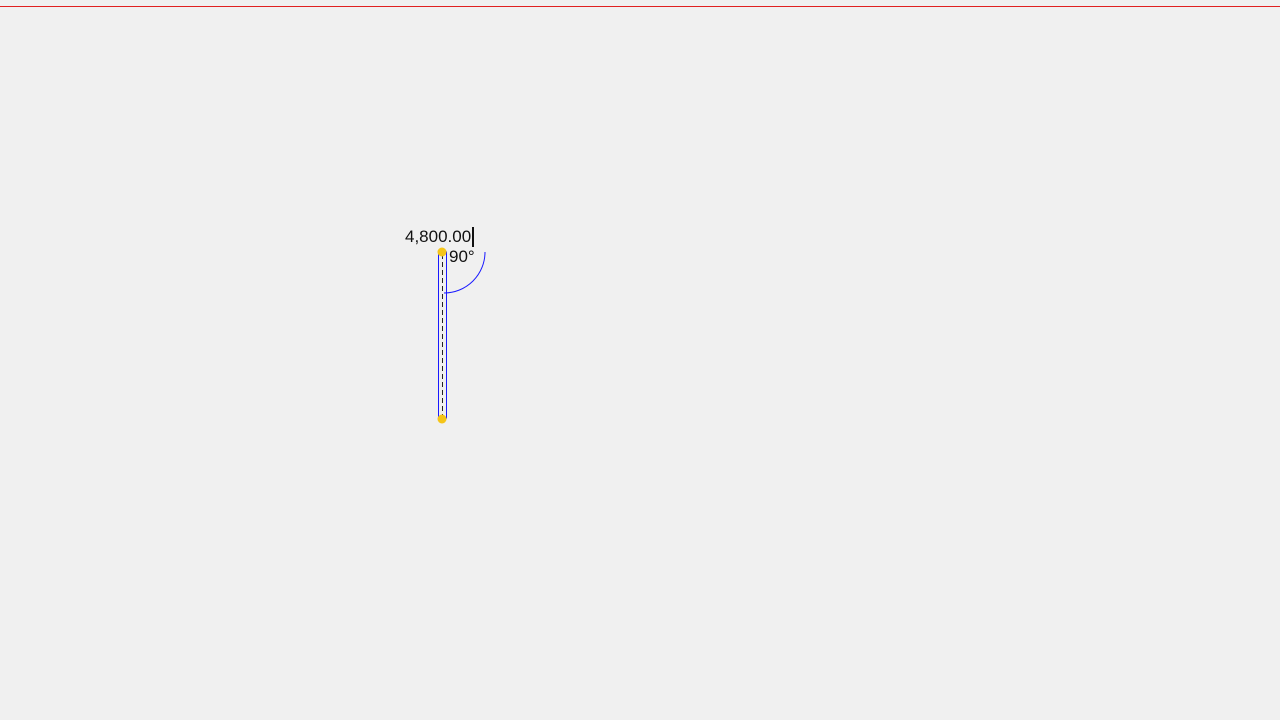 The height and width of the screenshot is (720, 1280). Describe the element at coordinates (473, 237) in the screenshot. I see `text-caret` at that location.